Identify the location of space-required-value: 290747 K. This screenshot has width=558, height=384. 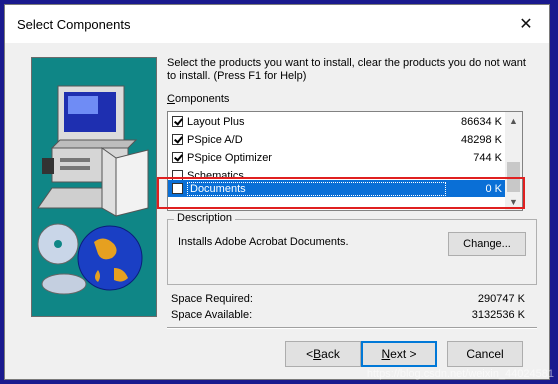
(501, 299).